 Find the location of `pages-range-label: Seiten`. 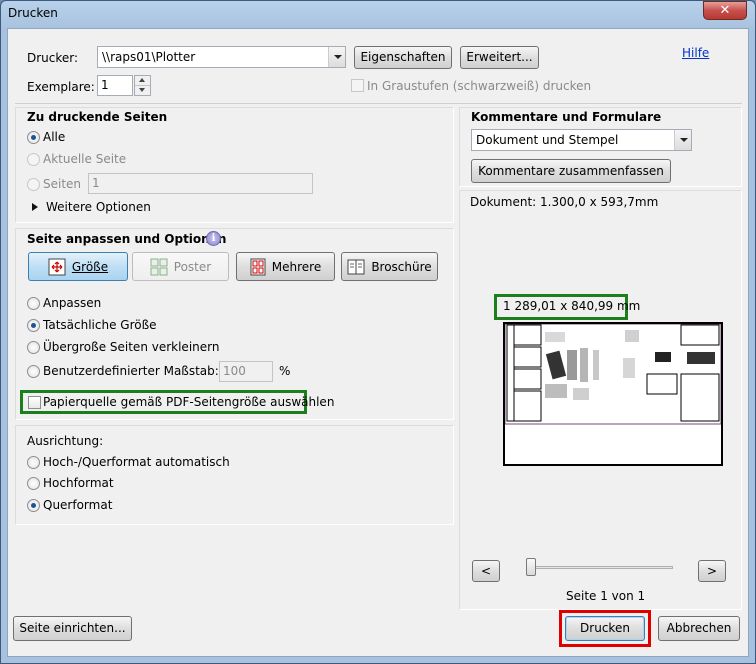

pages-range-label: Seiten is located at coordinates (62, 184).